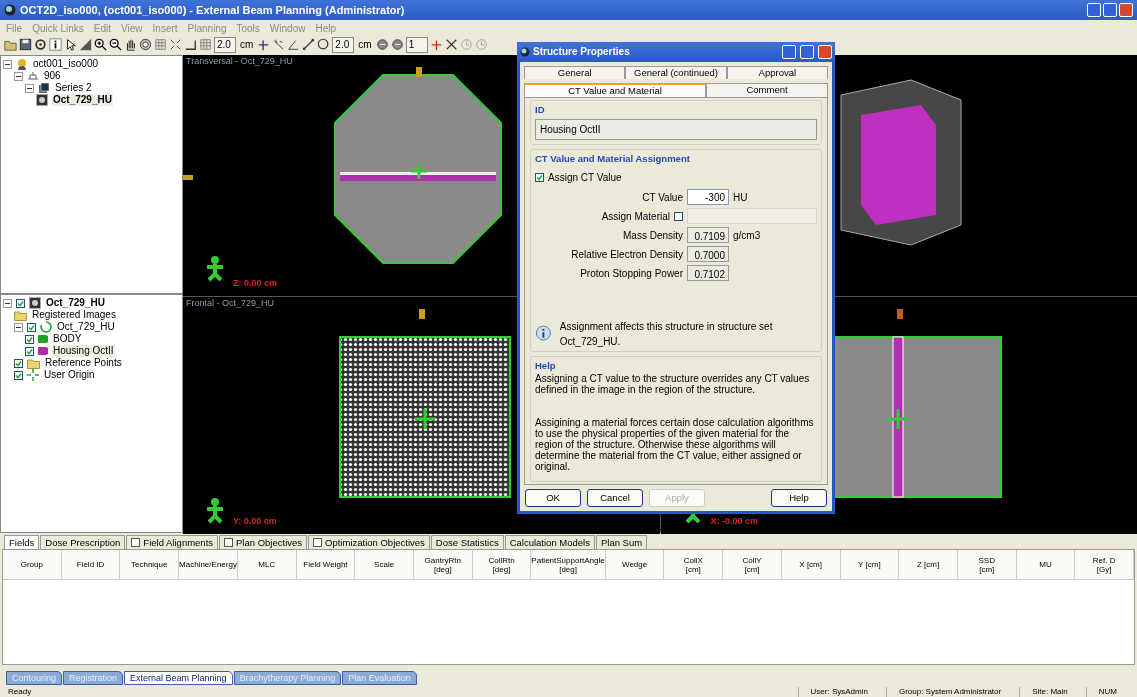  What do you see at coordinates (91, 565) in the screenshot?
I see `column-header: Field ID` at bounding box center [91, 565].